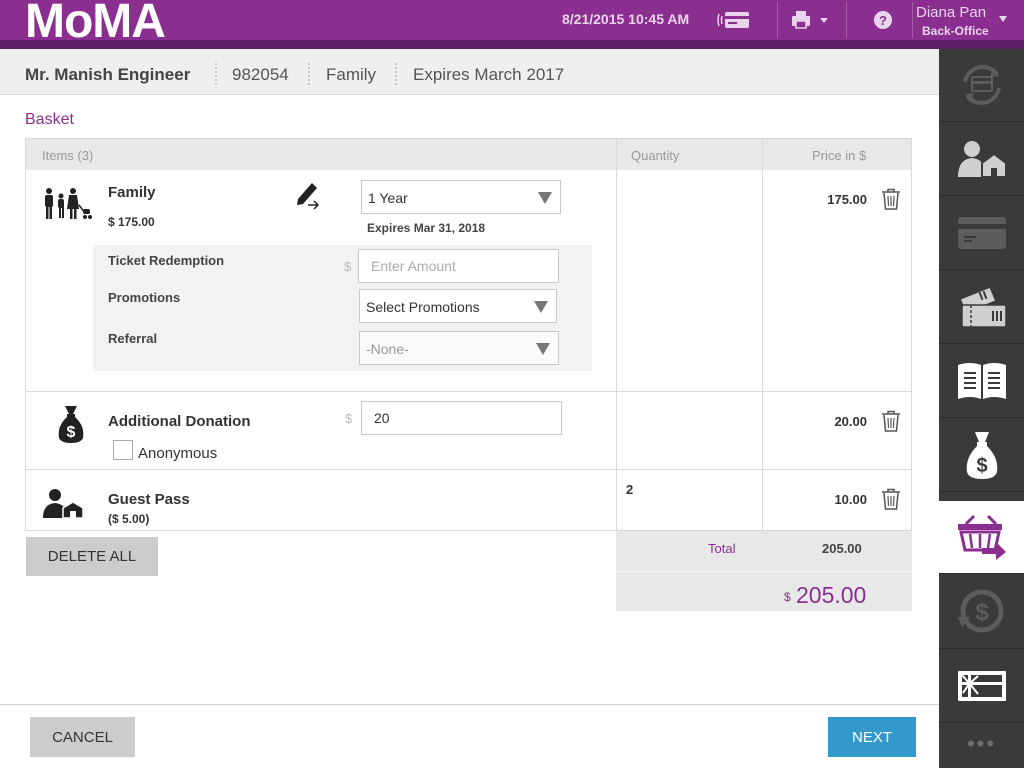  What do you see at coordinates (308, 197) in the screenshot?
I see `edit-pencil-icon` at bounding box center [308, 197].